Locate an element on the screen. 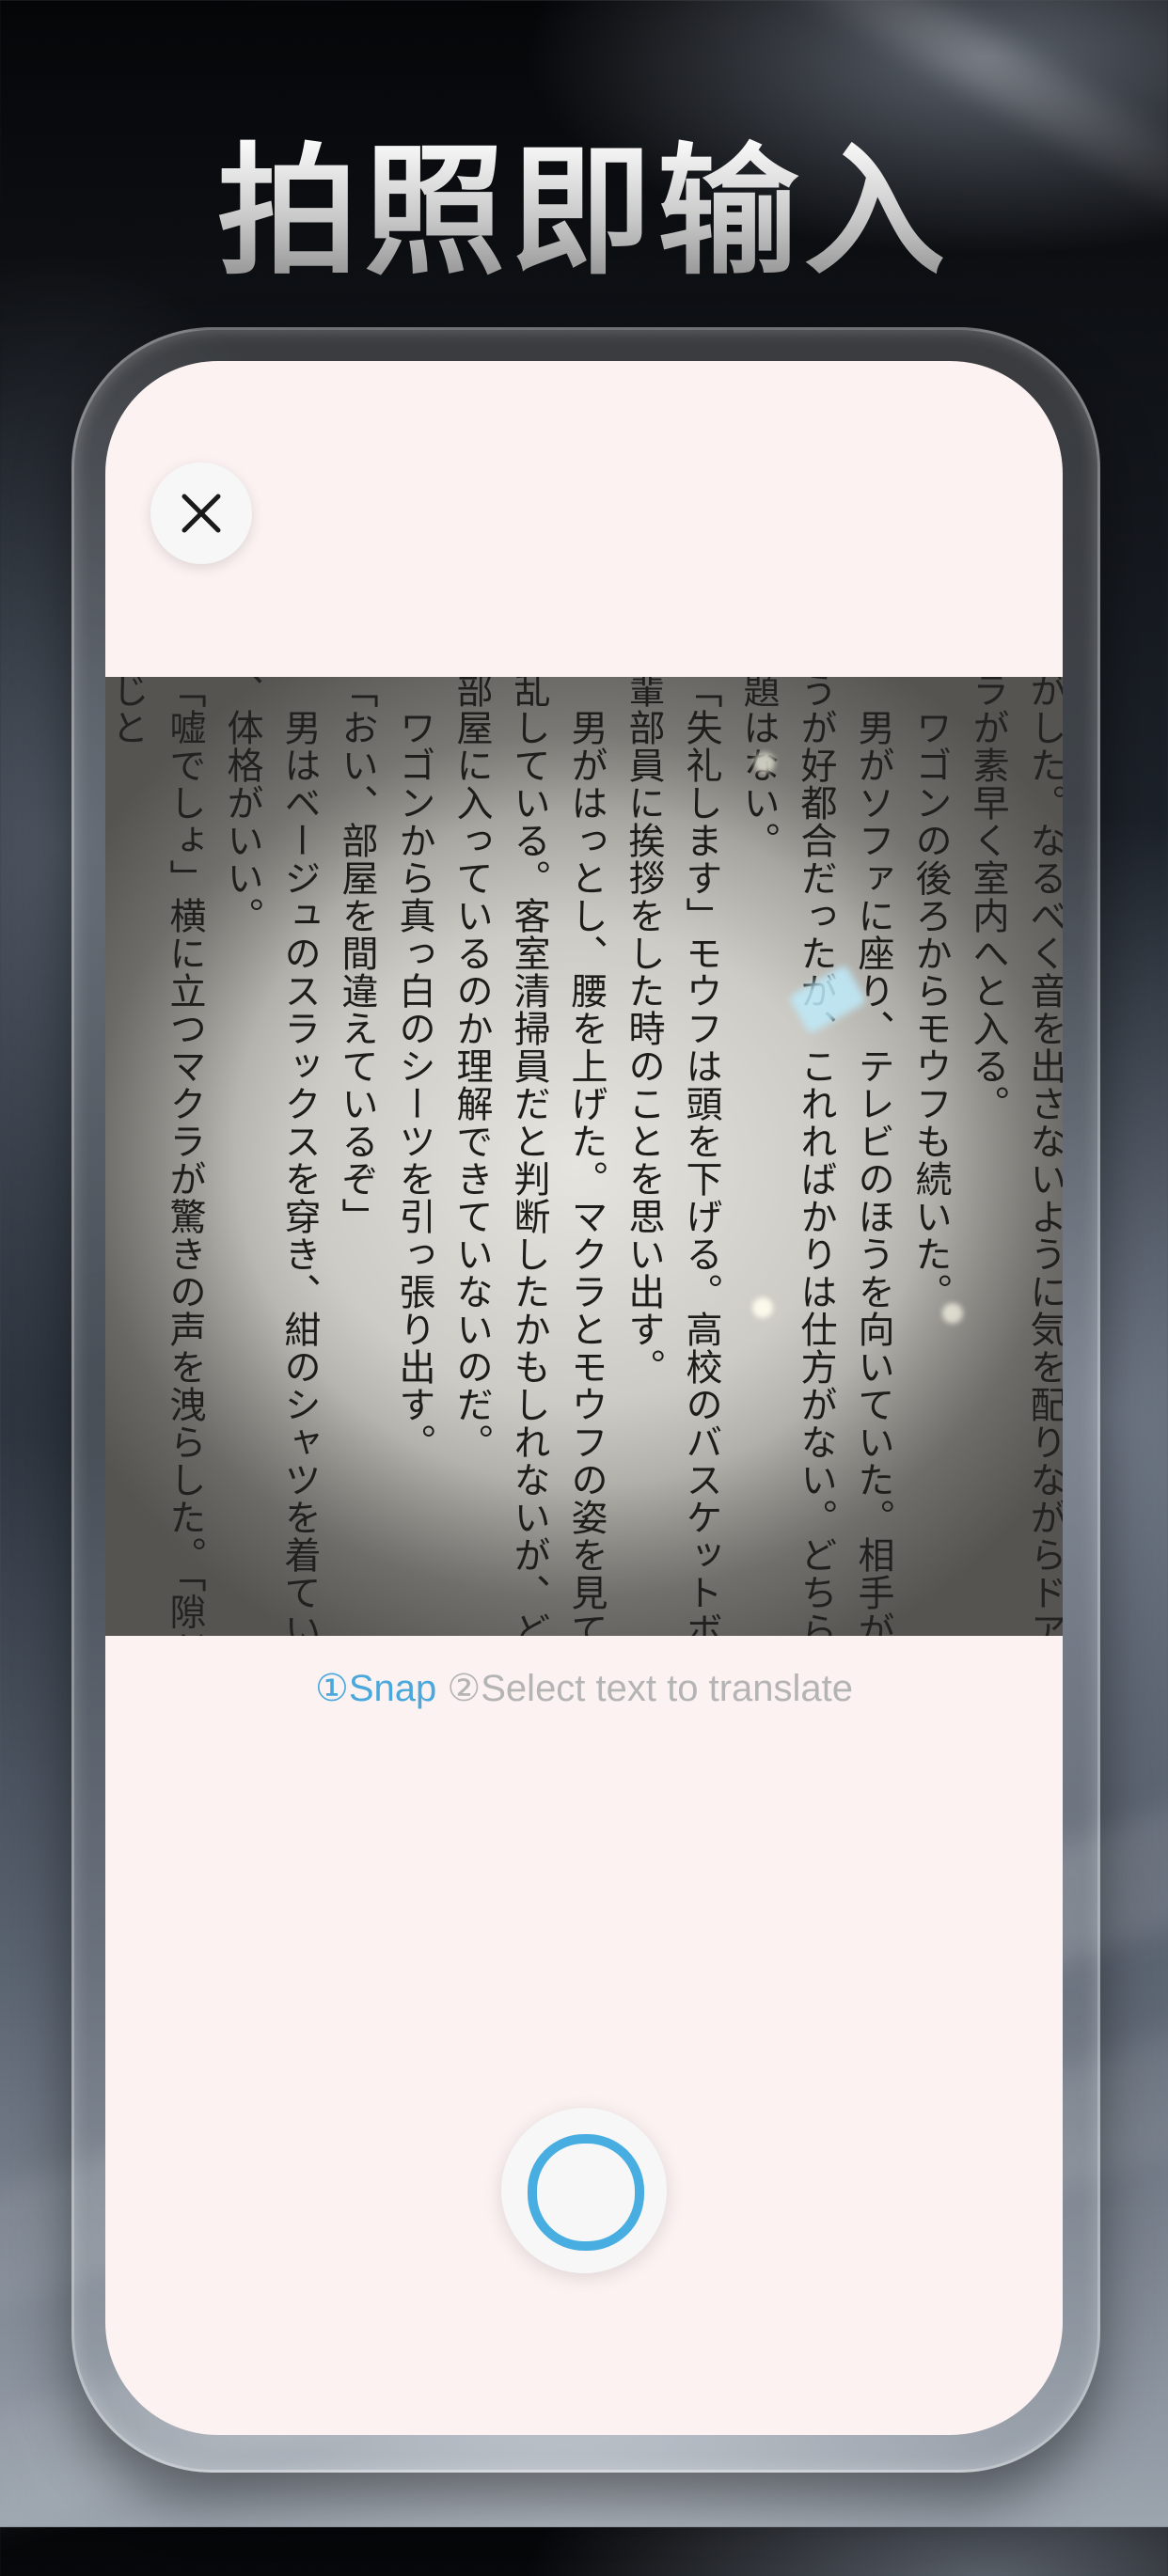  close-icon is located at coordinates (201, 514).